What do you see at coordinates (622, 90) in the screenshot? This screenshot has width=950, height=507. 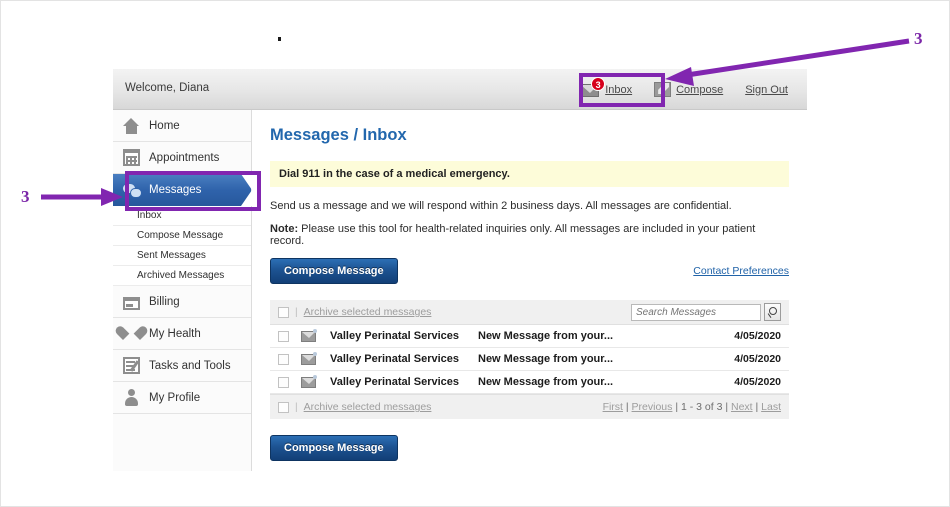 I see `annotation-highlight-inbox` at bounding box center [622, 90].